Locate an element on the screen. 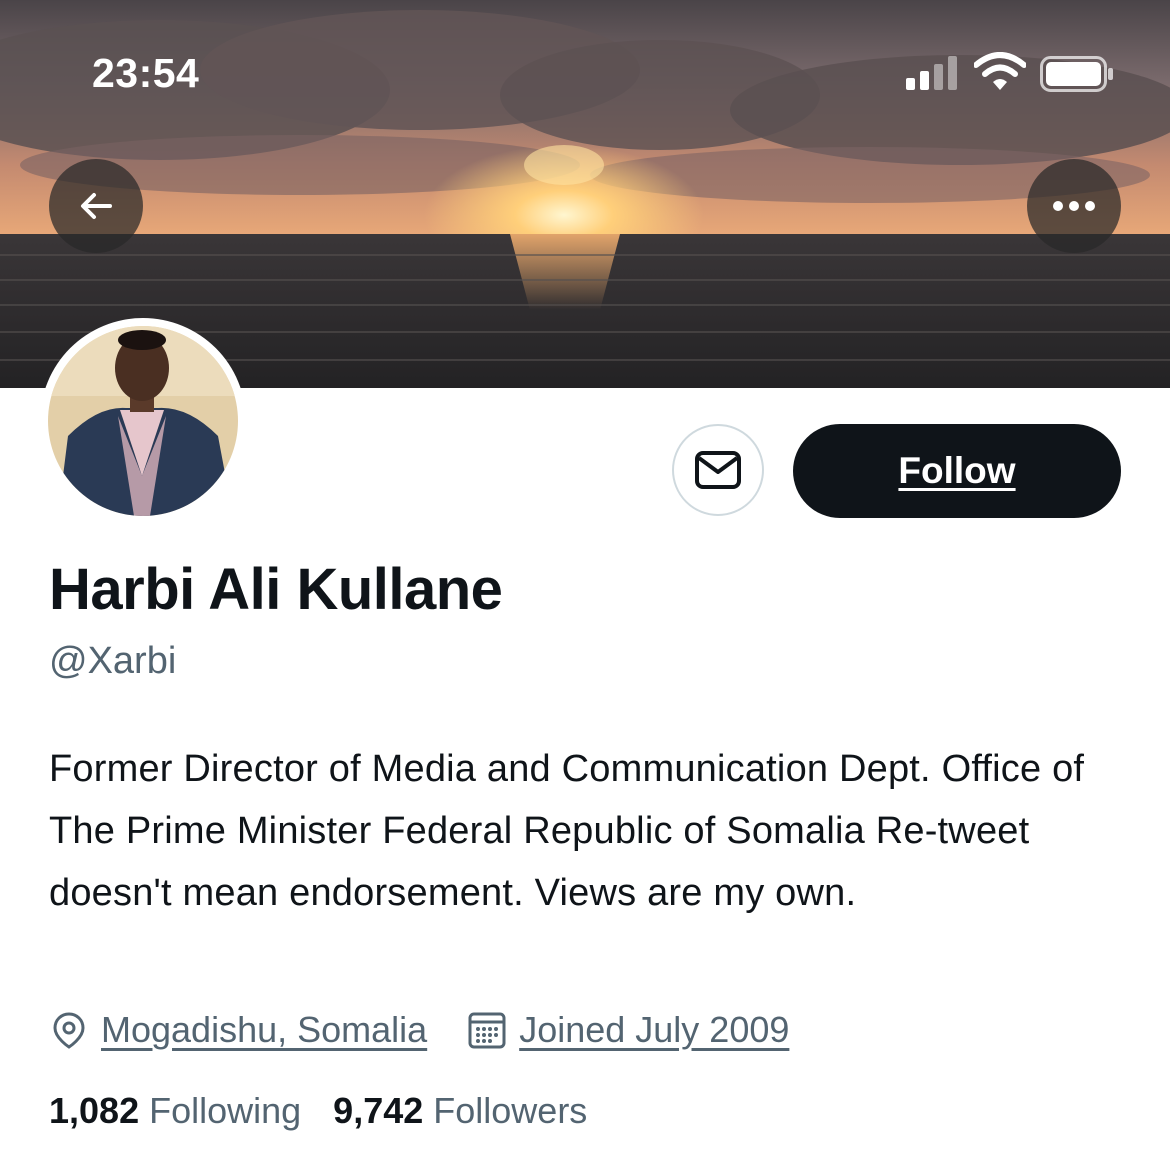 This screenshot has width=1170, height=1165. back-button is located at coordinates (96, 206).